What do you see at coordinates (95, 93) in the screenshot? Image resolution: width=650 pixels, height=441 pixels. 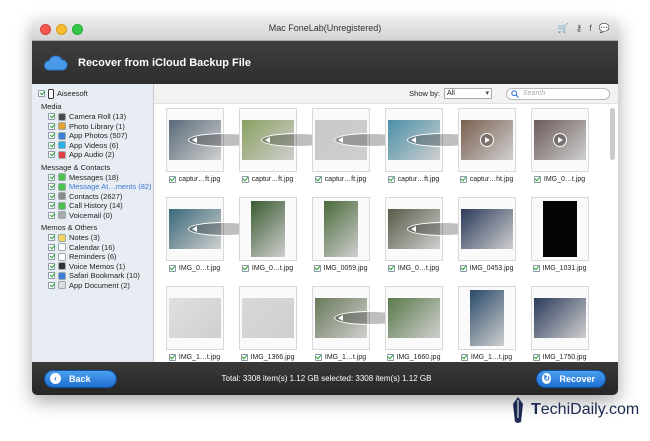 I see `sidebar-root: Aiseesoft` at bounding box center [95, 93].